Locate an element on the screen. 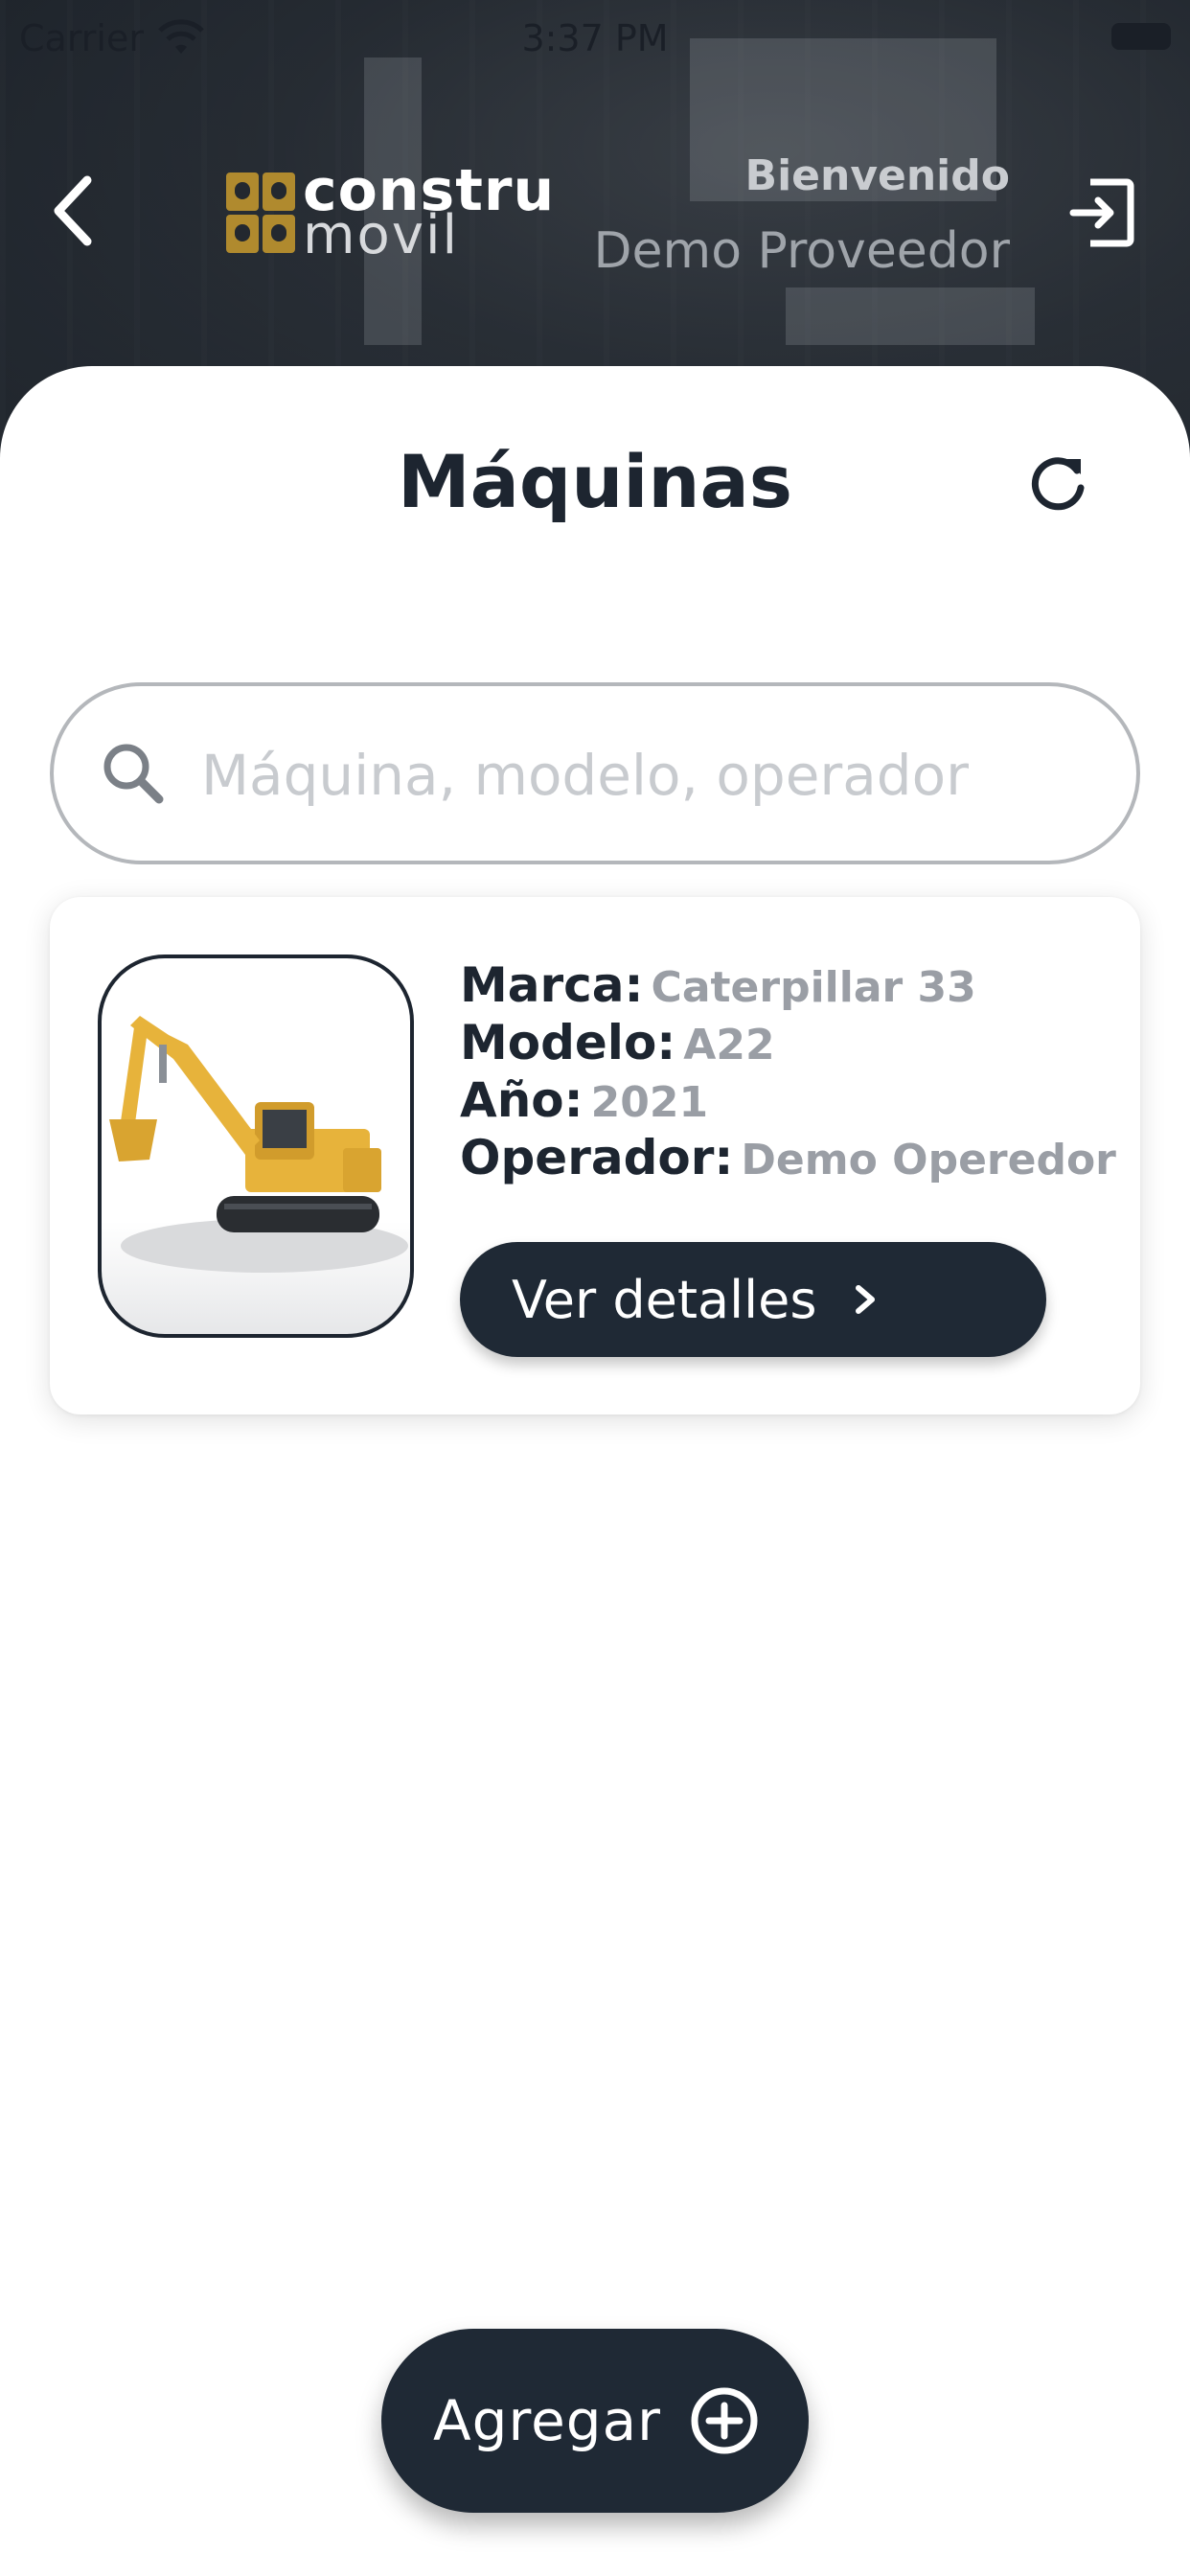 The height and width of the screenshot is (2576, 1190). model-value: A22 is located at coordinates (729, 1045).